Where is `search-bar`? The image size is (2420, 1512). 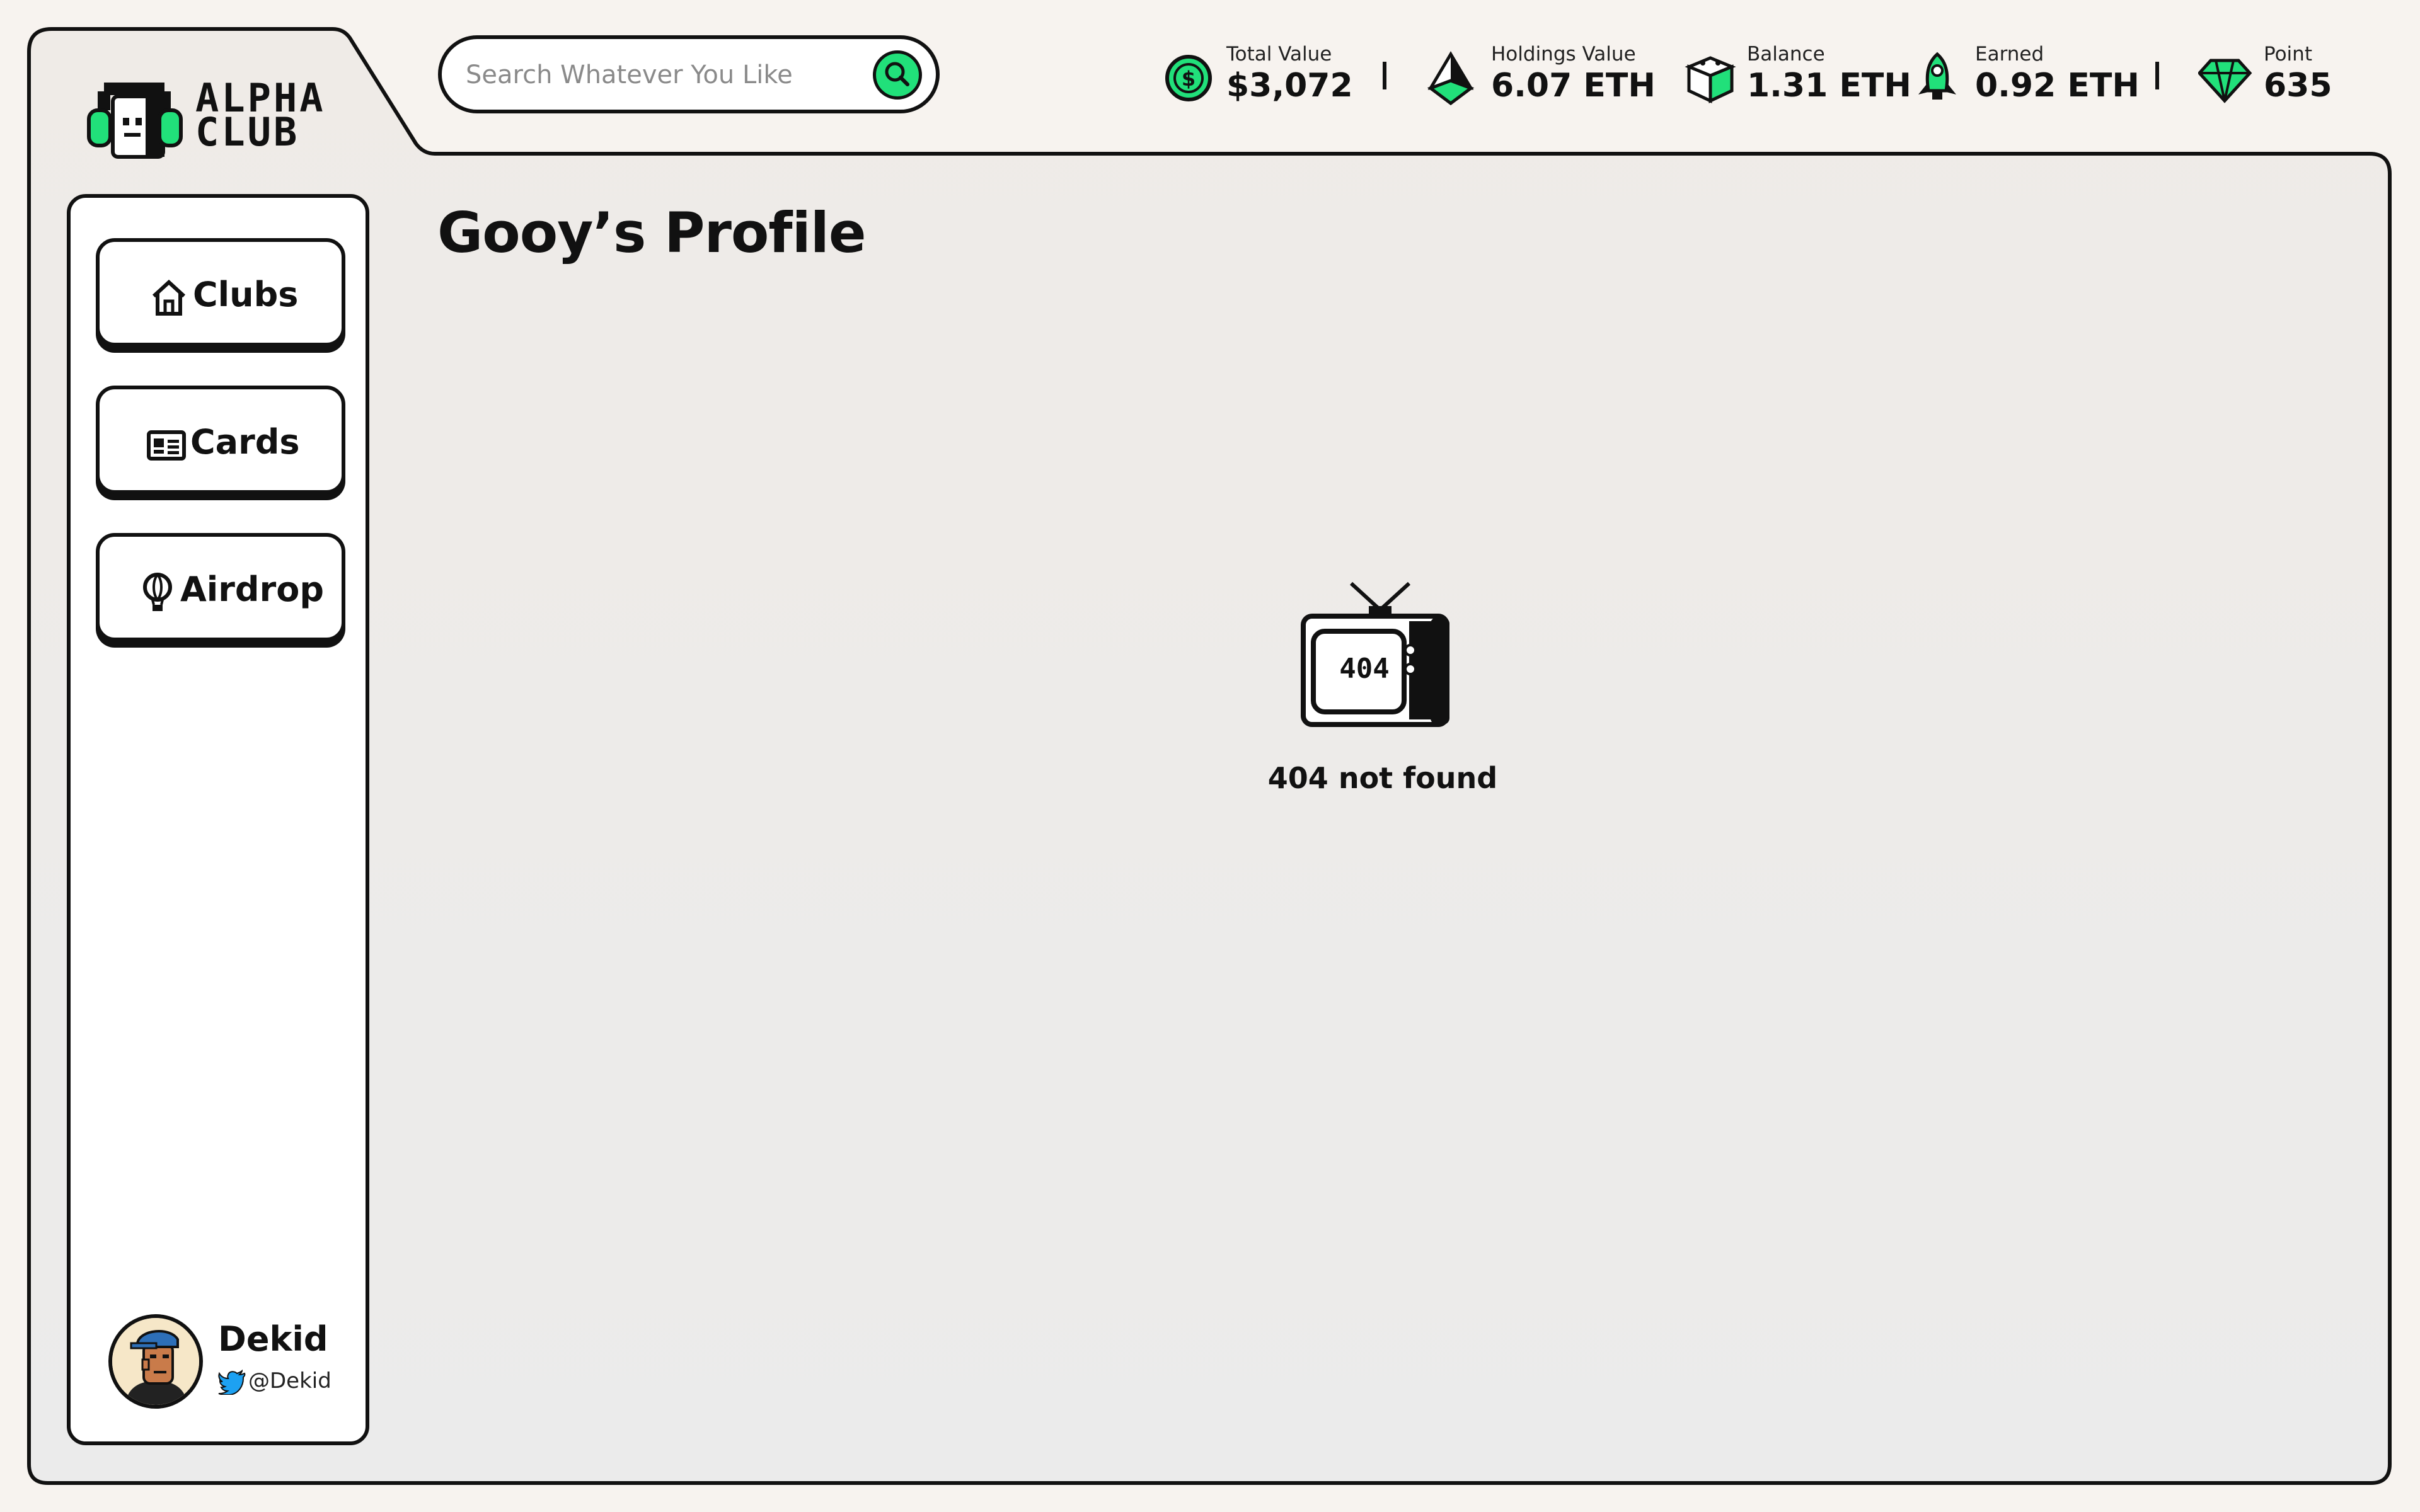
search-bar is located at coordinates (689, 74).